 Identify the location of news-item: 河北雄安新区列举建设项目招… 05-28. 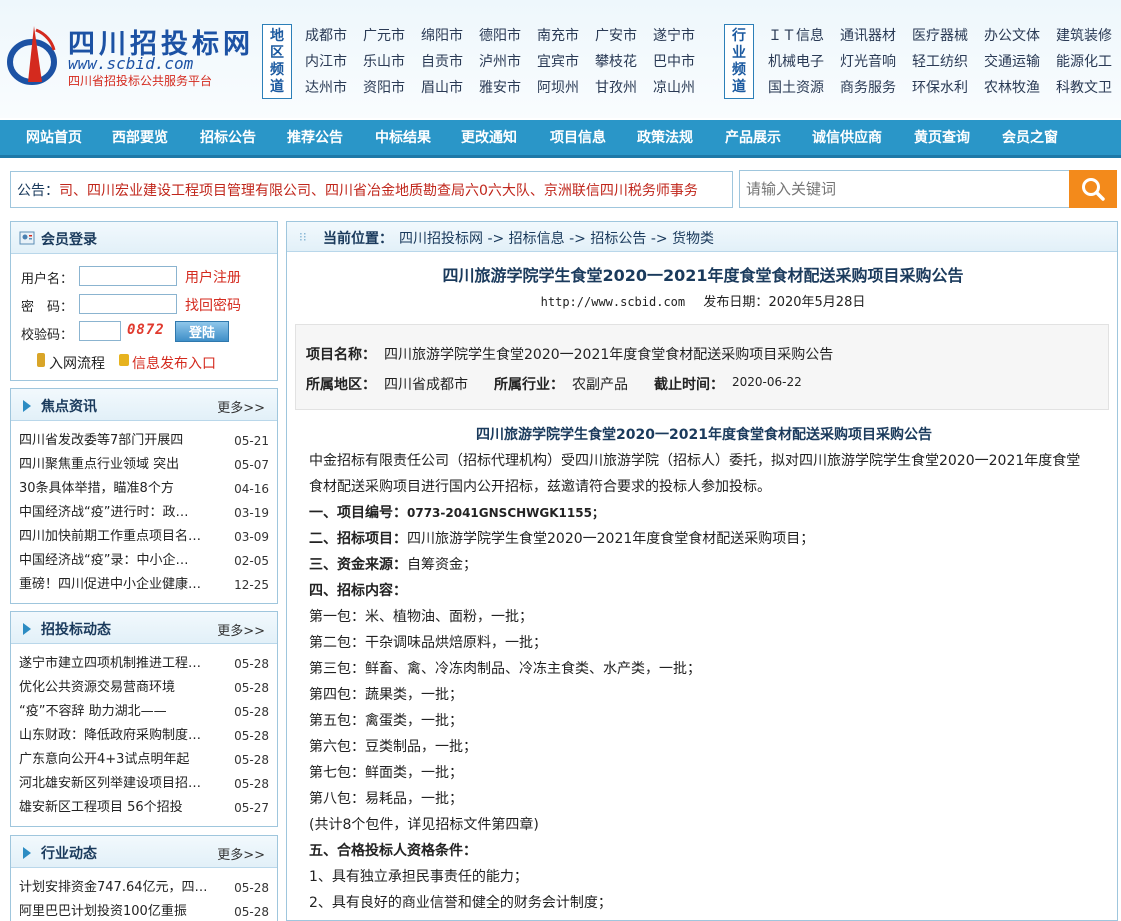
(144, 784).